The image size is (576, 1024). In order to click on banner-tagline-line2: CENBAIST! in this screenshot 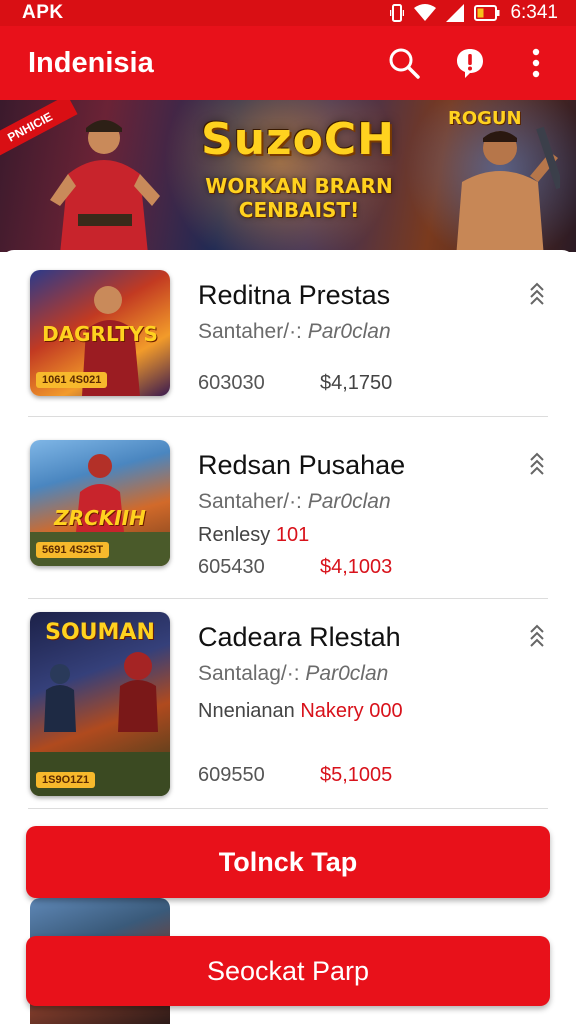, I will do `click(299, 210)`.